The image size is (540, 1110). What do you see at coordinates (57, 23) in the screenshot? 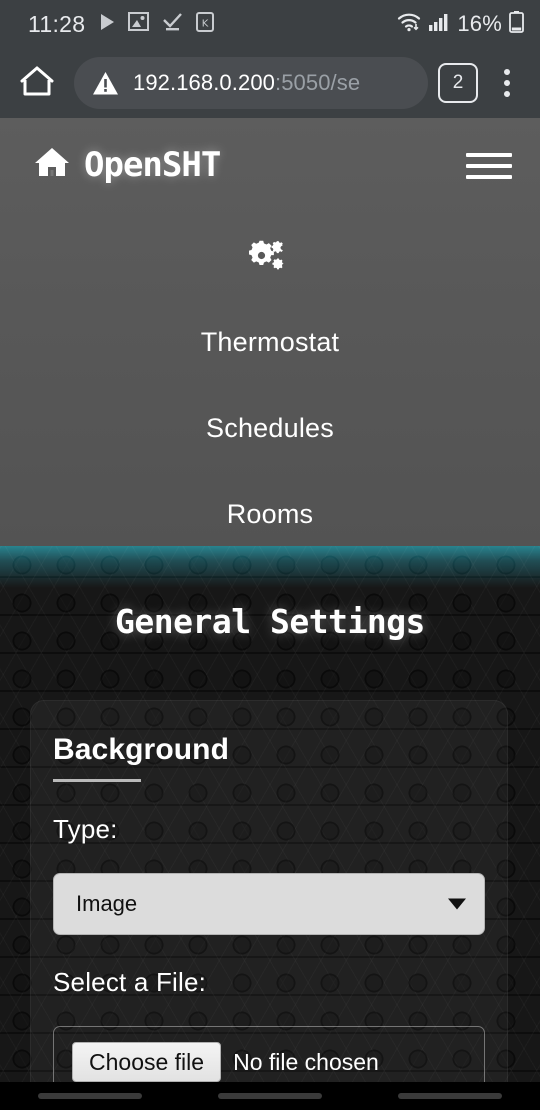
I see `status-clock: 11:28` at bounding box center [57, 23].